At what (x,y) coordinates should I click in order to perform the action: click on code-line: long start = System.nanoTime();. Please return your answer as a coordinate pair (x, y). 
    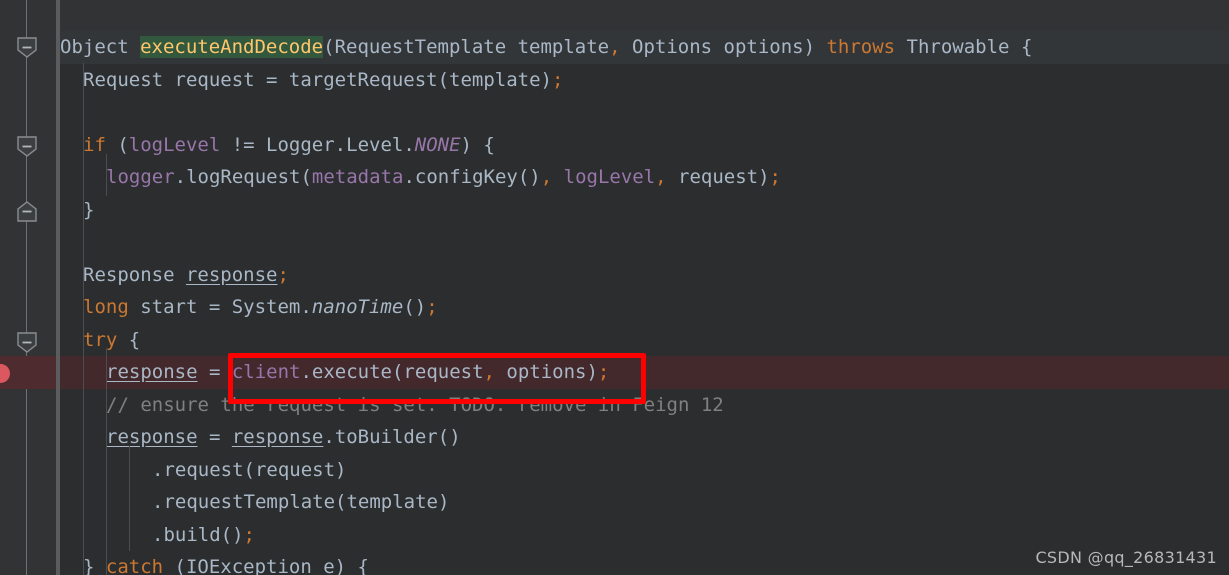
    Looking at the image, I should click on (644, 307).